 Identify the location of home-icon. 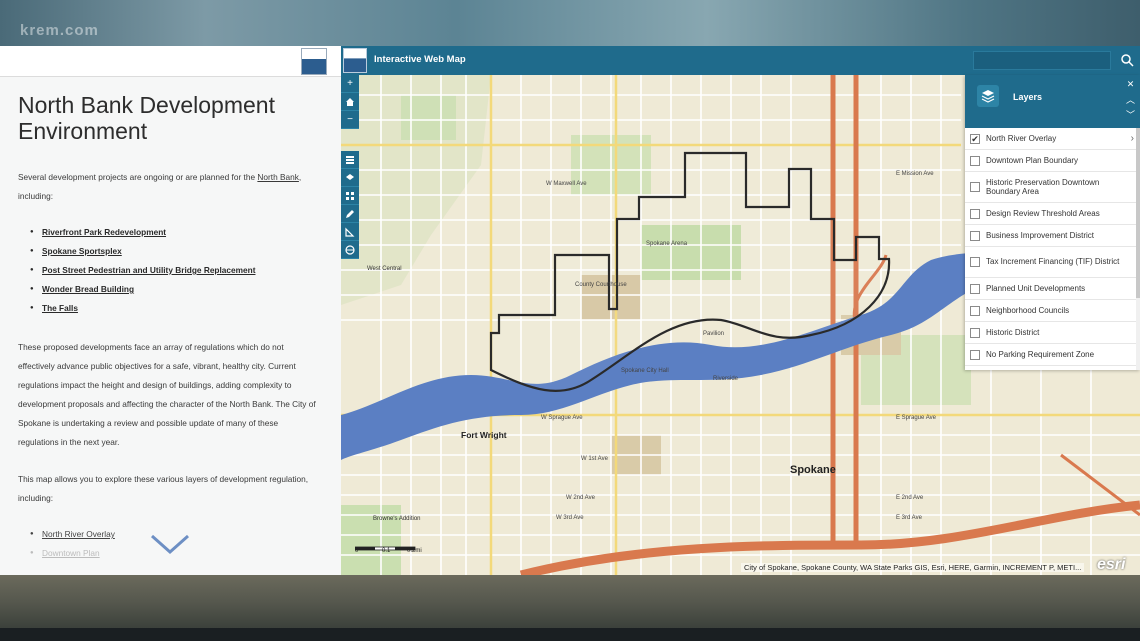
(350, 101).